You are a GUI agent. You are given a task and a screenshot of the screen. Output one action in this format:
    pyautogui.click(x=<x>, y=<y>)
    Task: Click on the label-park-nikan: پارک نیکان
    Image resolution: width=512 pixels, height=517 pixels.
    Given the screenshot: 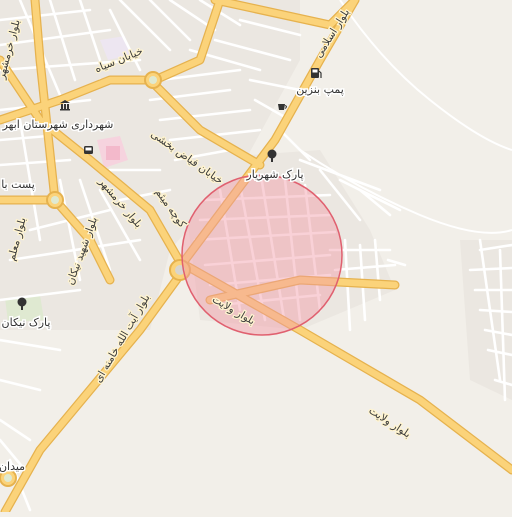 What is the action you would take?
    pyautogui.click(x=26, y=322)
    